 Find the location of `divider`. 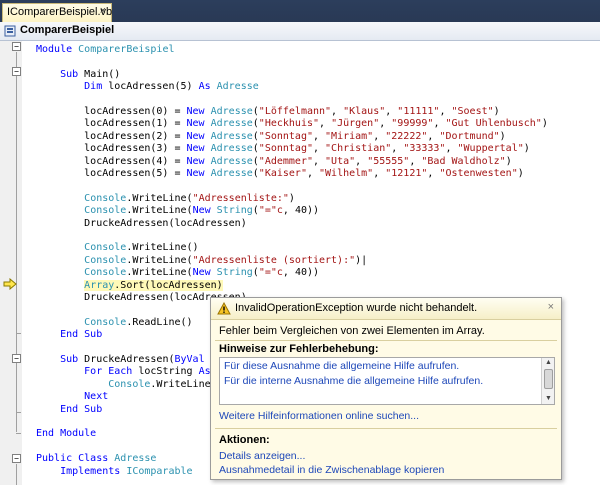

divider is located at coordinates (386, 340).